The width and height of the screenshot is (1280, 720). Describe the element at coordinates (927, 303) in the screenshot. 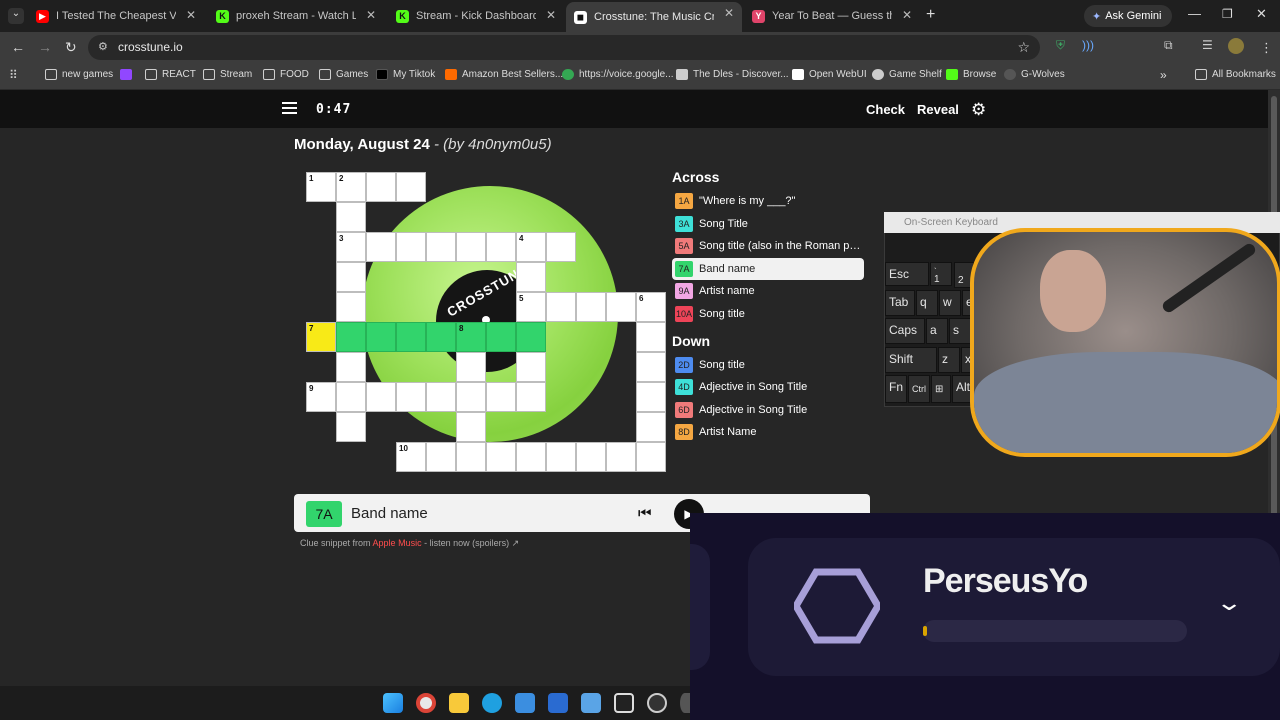

I see `key-q: q` at that location.